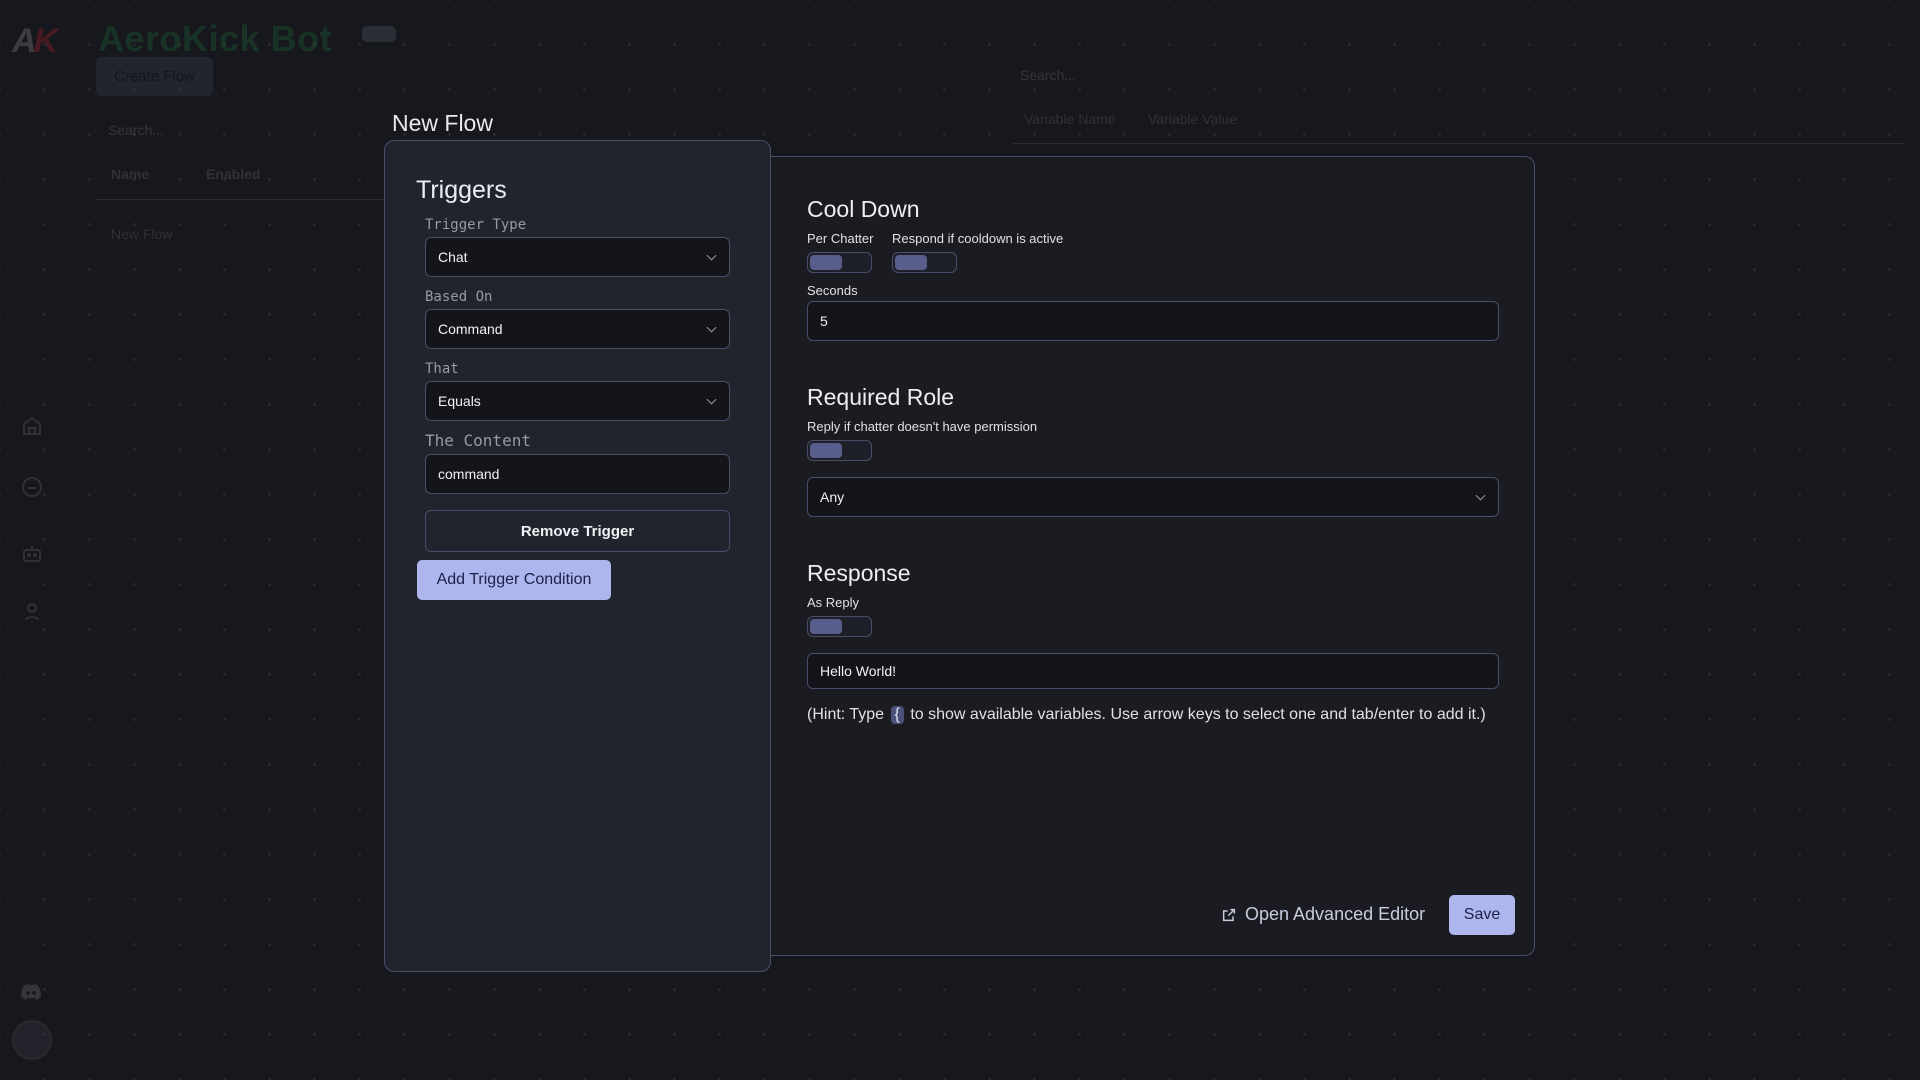 The image size is (1920, 1080). I want to click on that-label: That, so click(442, 369).